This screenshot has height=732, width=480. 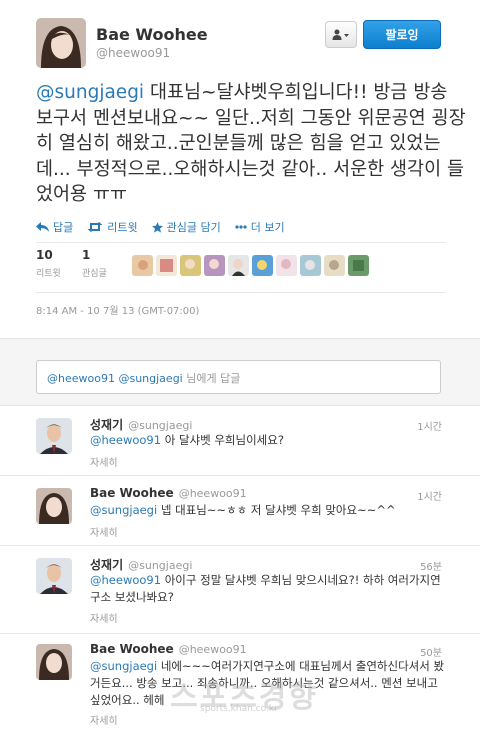 What do you see at coordinates (431, 651) in the screenshot?
I see `reply-time: 50분` at bounding box center [431, 651].